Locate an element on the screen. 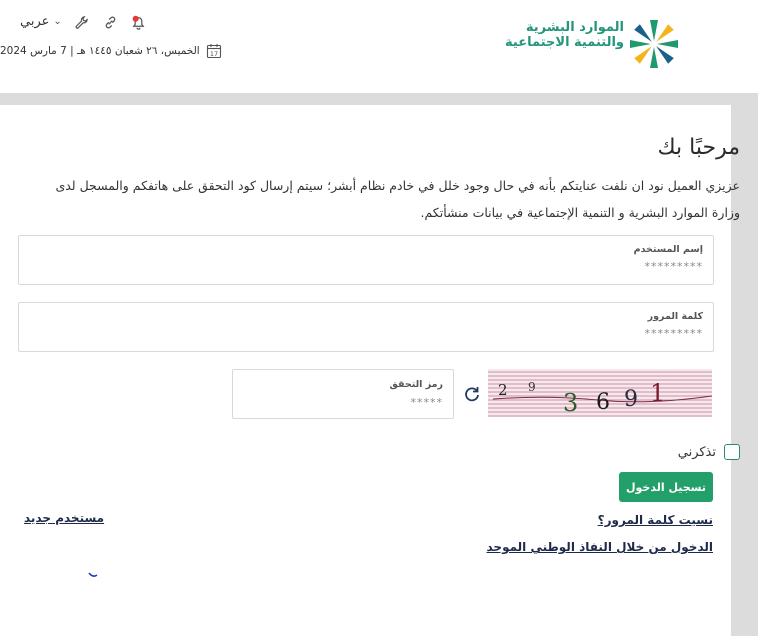  remember-me: تذكرني is located at coordinates (709, 452).